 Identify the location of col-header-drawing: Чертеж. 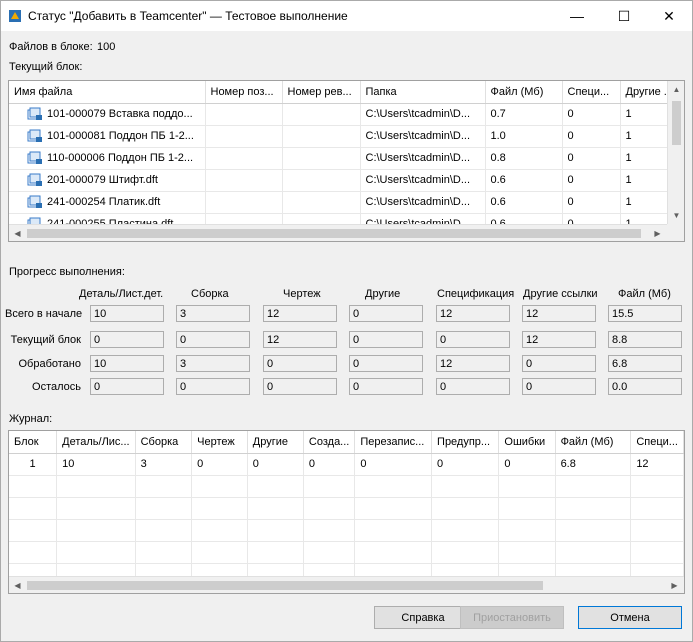
(219, 442).